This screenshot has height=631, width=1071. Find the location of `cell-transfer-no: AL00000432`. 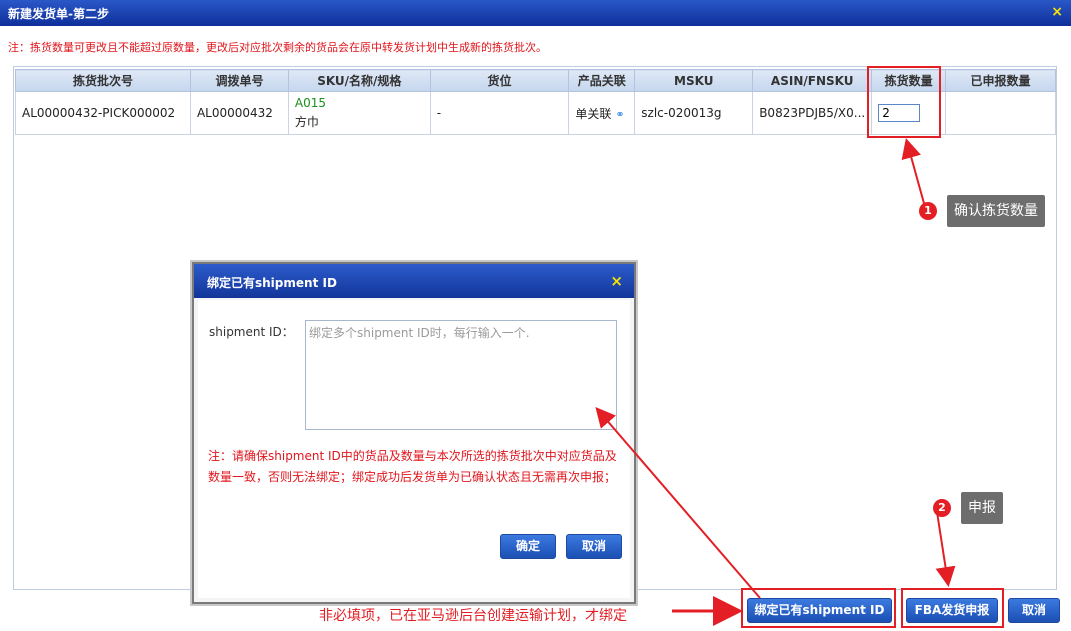

cell-transfer-no: AL00000432 is located at coordinates (239, 113).